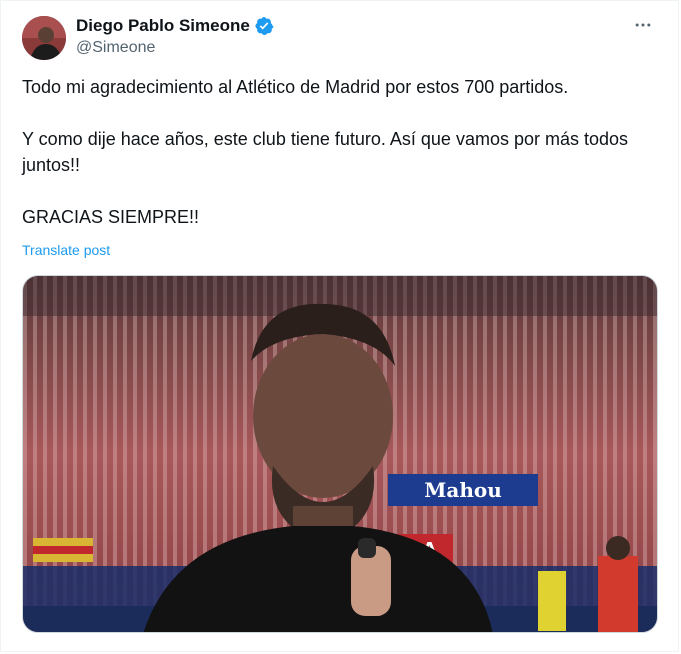 Image resolution: width=681 pixels, height=654 pixels. Describe the element at coordinates (163, 26) in the screenshot. I see `display-name: Diego Pablo Simeone` at that location.